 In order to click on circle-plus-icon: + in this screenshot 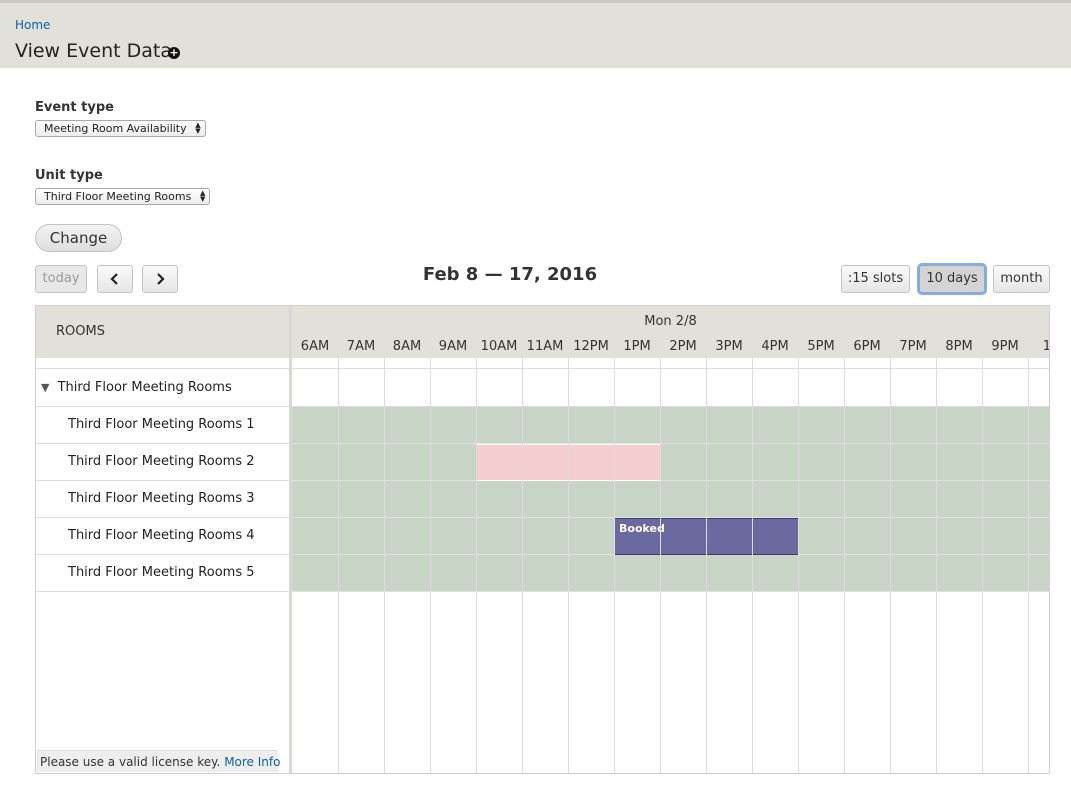, I will do `click(174, 53)`.